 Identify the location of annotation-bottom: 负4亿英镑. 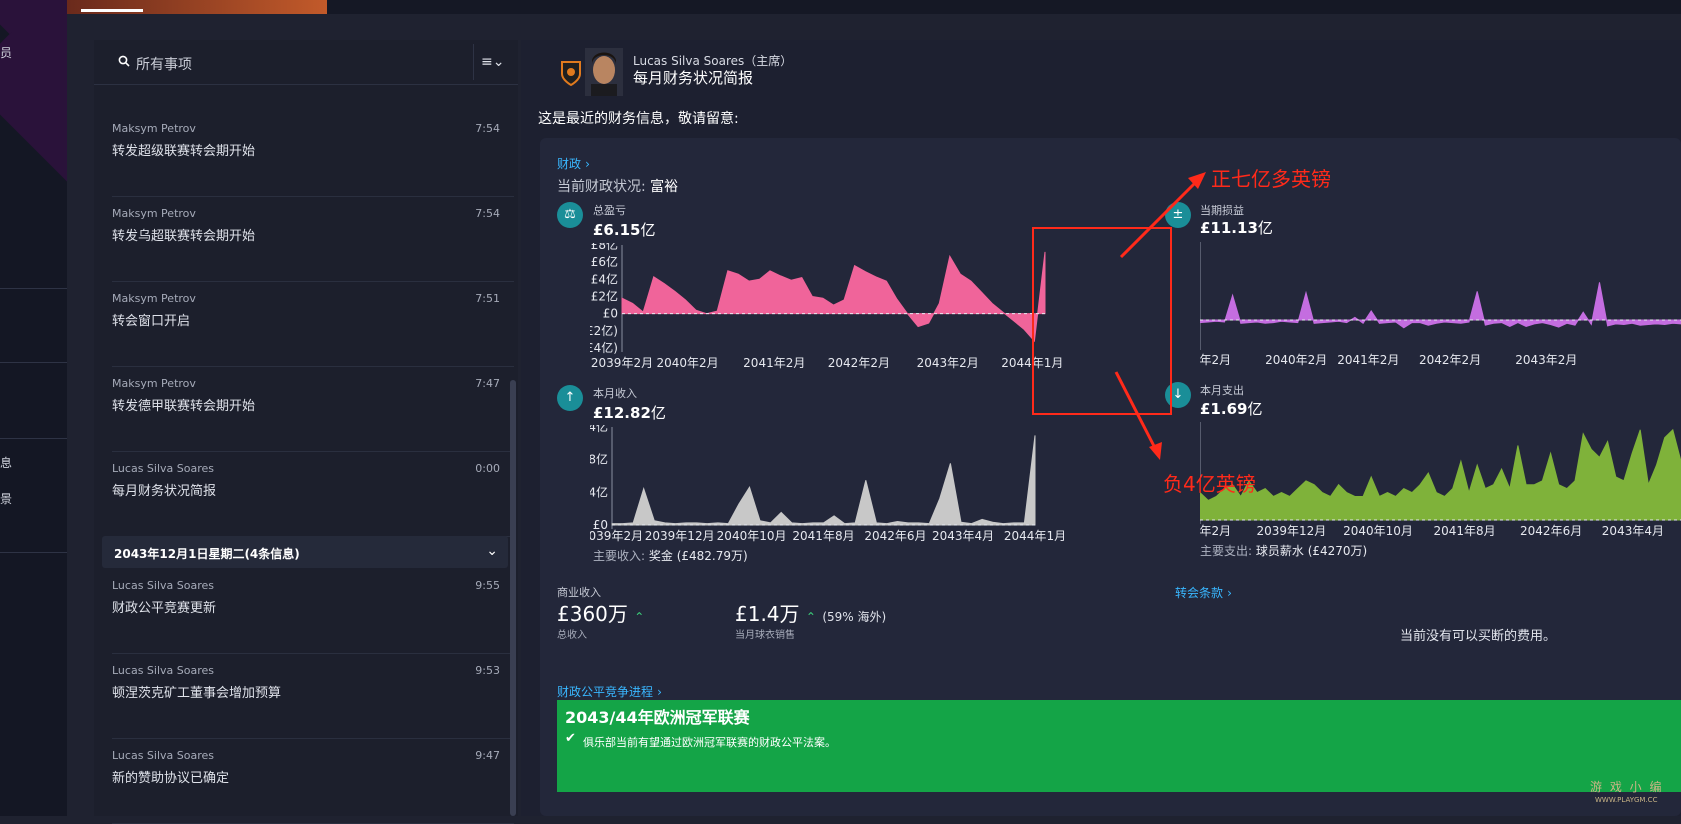
(1209, 484).